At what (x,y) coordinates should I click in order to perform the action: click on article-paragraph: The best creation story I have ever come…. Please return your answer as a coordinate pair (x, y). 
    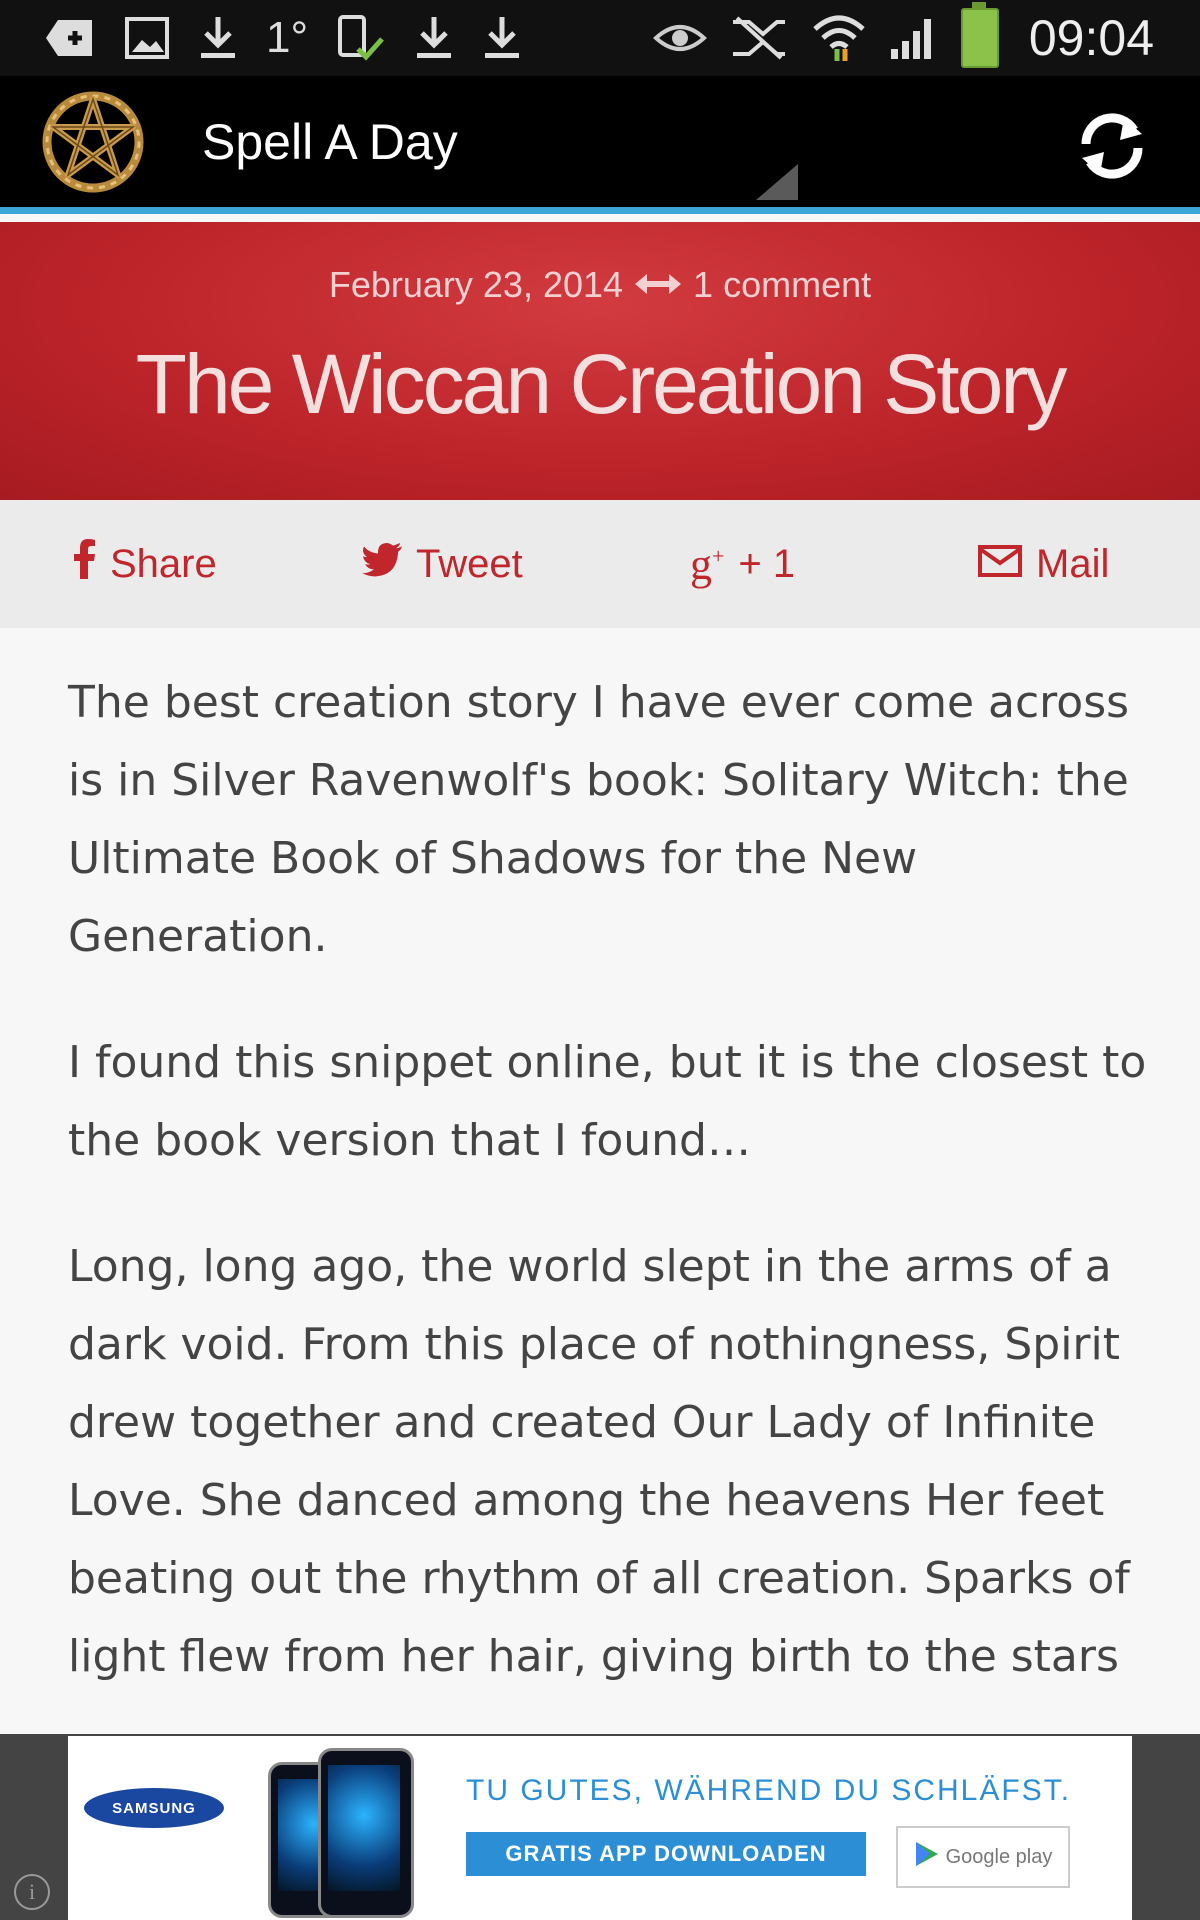
    Looking at the image, I should click on (599, 819).